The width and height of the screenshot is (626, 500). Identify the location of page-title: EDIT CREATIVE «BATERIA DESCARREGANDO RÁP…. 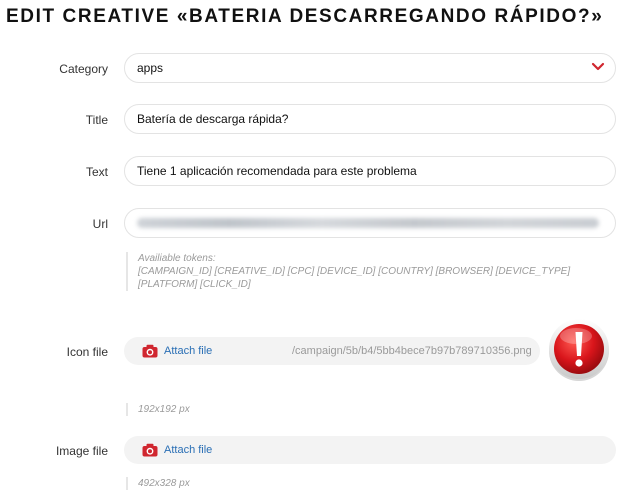
(305, 16).